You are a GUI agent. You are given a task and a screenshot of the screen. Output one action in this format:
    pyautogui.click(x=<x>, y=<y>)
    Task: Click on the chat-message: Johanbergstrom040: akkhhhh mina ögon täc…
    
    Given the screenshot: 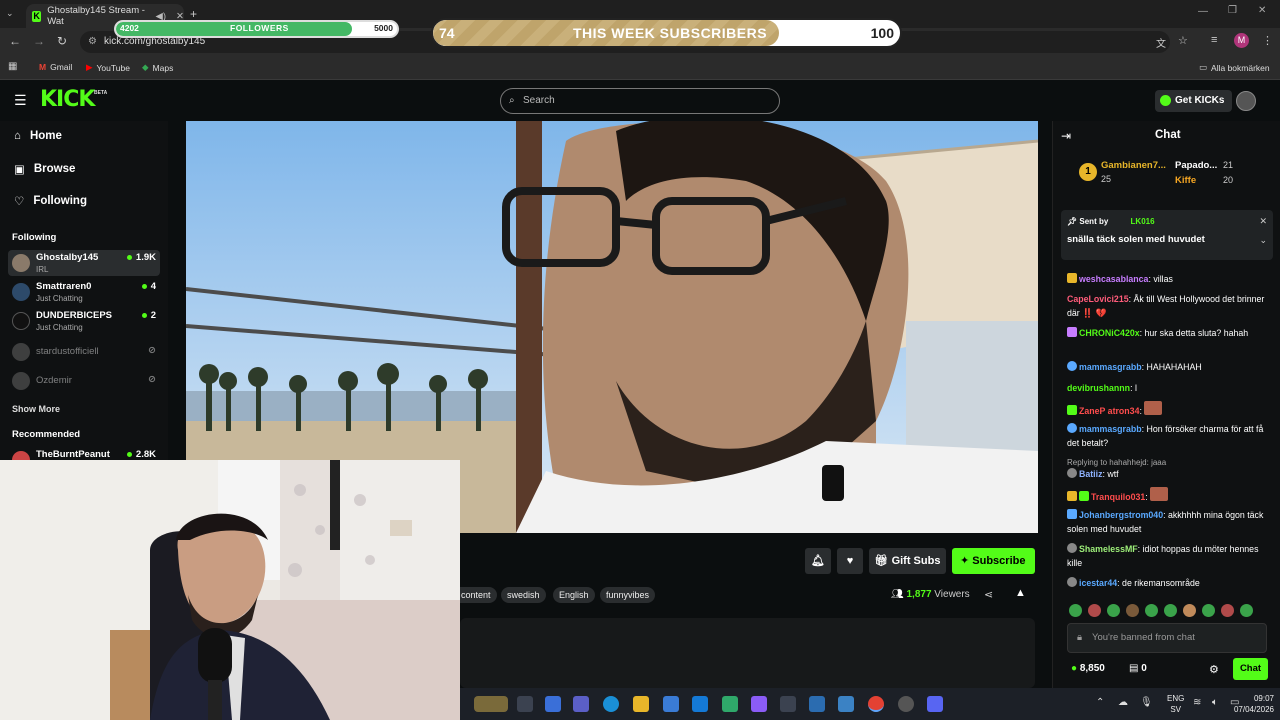 What is the action you would take?
    pyautogui.click(x=1165, y=521)
    